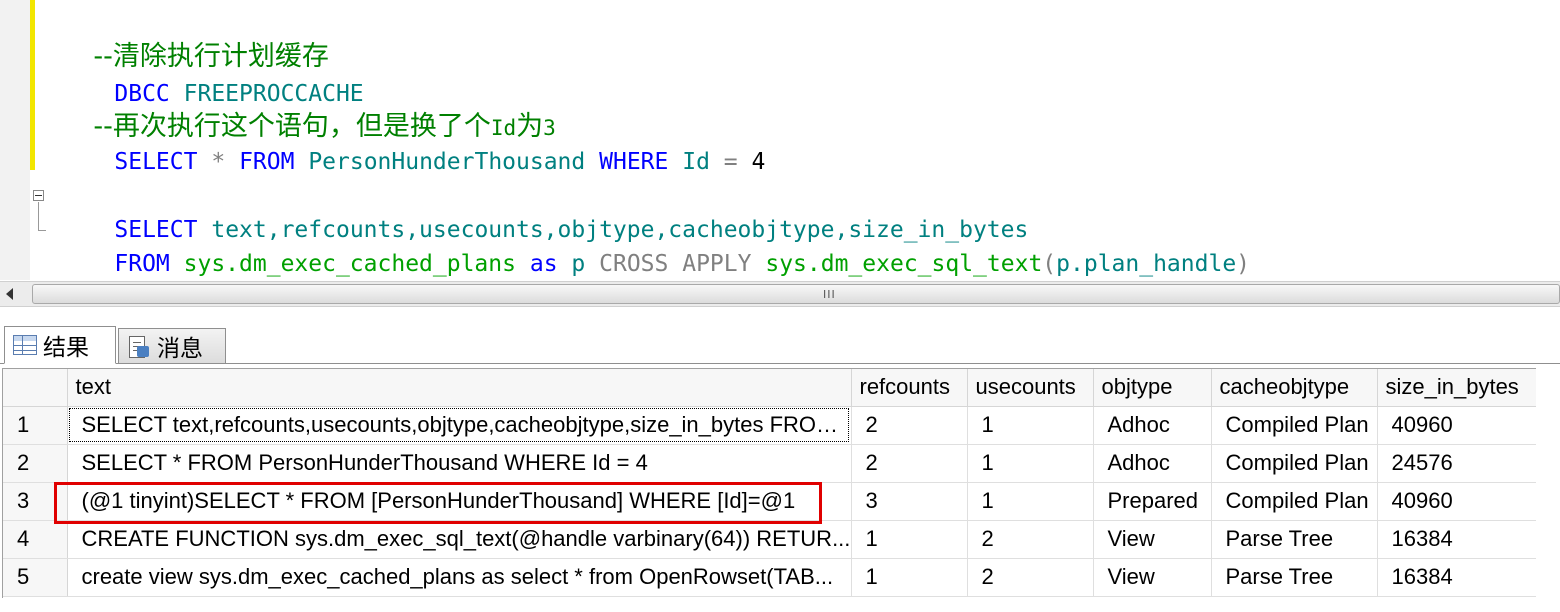 The width and height of the screenshot is (1560, 612). What do you see at coordinates (1152, 501) in the screenshot?
I see `cell-objtype: Prepared` at bounding box center [1152, 501].